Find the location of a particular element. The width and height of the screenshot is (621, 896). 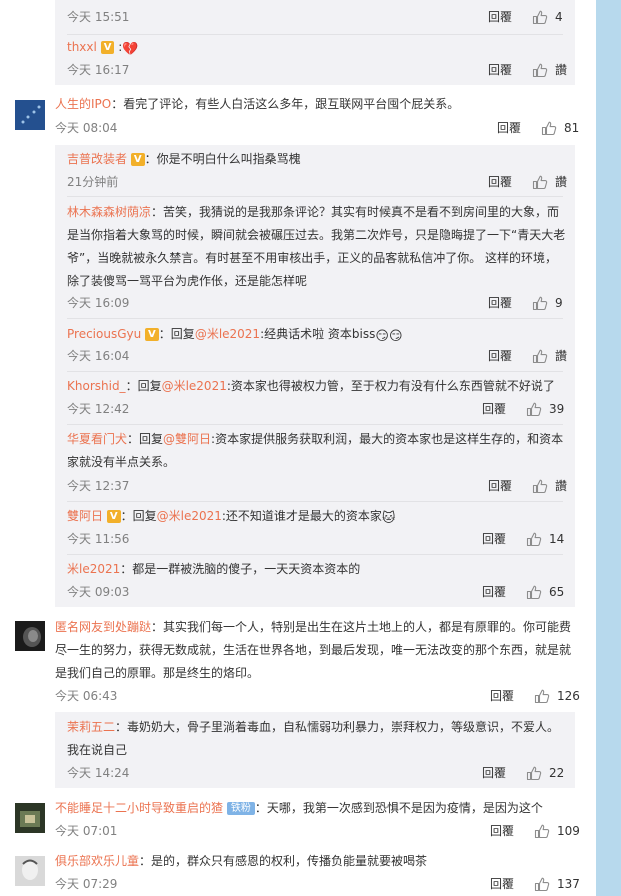

user-name: 人生的IPO is located at coordinates (83, 104).